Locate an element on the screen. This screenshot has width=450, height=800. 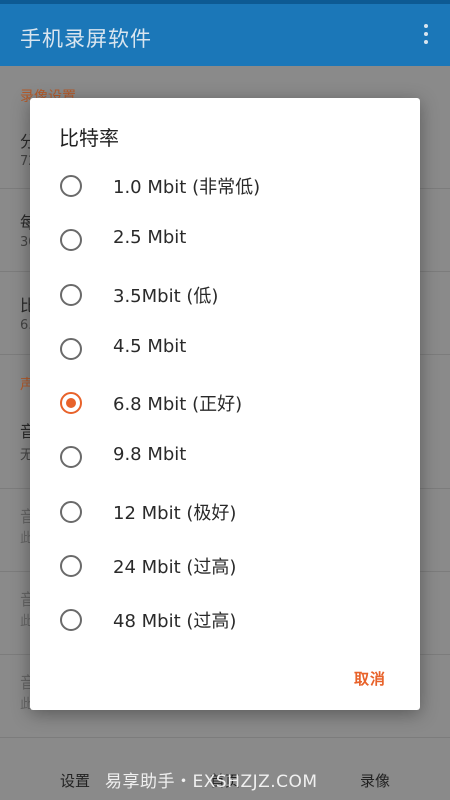
bitrate-option: 1.0 Mbit (非常低) is located at coordinates (225, 187).